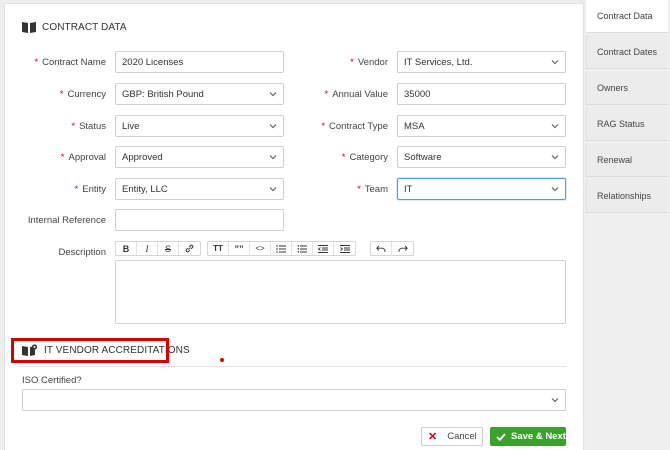  What do you see at coordinates (199, 157) in the screenshot?
I see `approval-select: Approved` at bounding box center [199, 157].